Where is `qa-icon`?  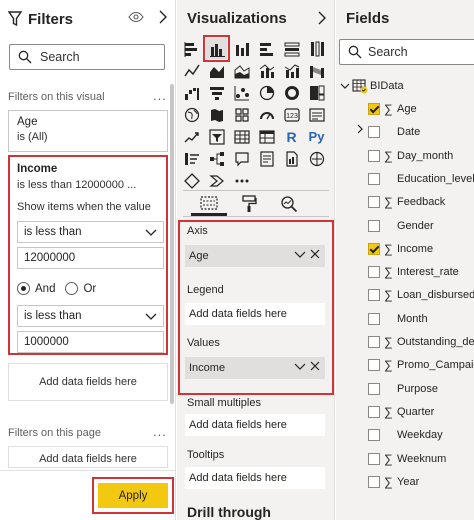
qa-icon is located at coordinates (241, 158).